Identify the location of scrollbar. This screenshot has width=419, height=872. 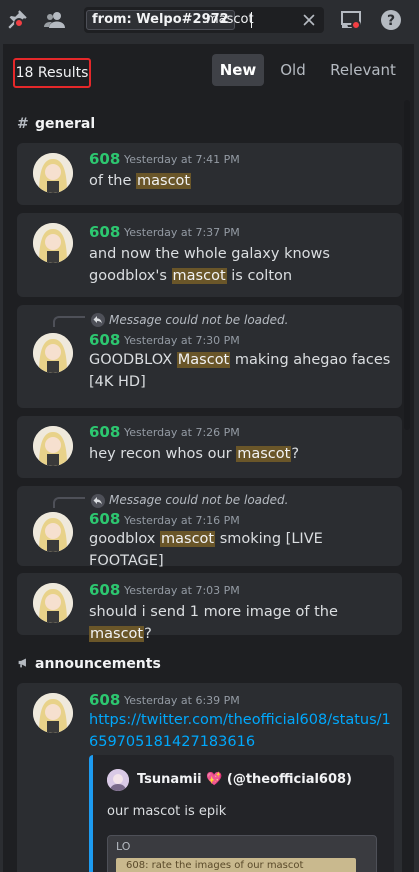
(407, 484).